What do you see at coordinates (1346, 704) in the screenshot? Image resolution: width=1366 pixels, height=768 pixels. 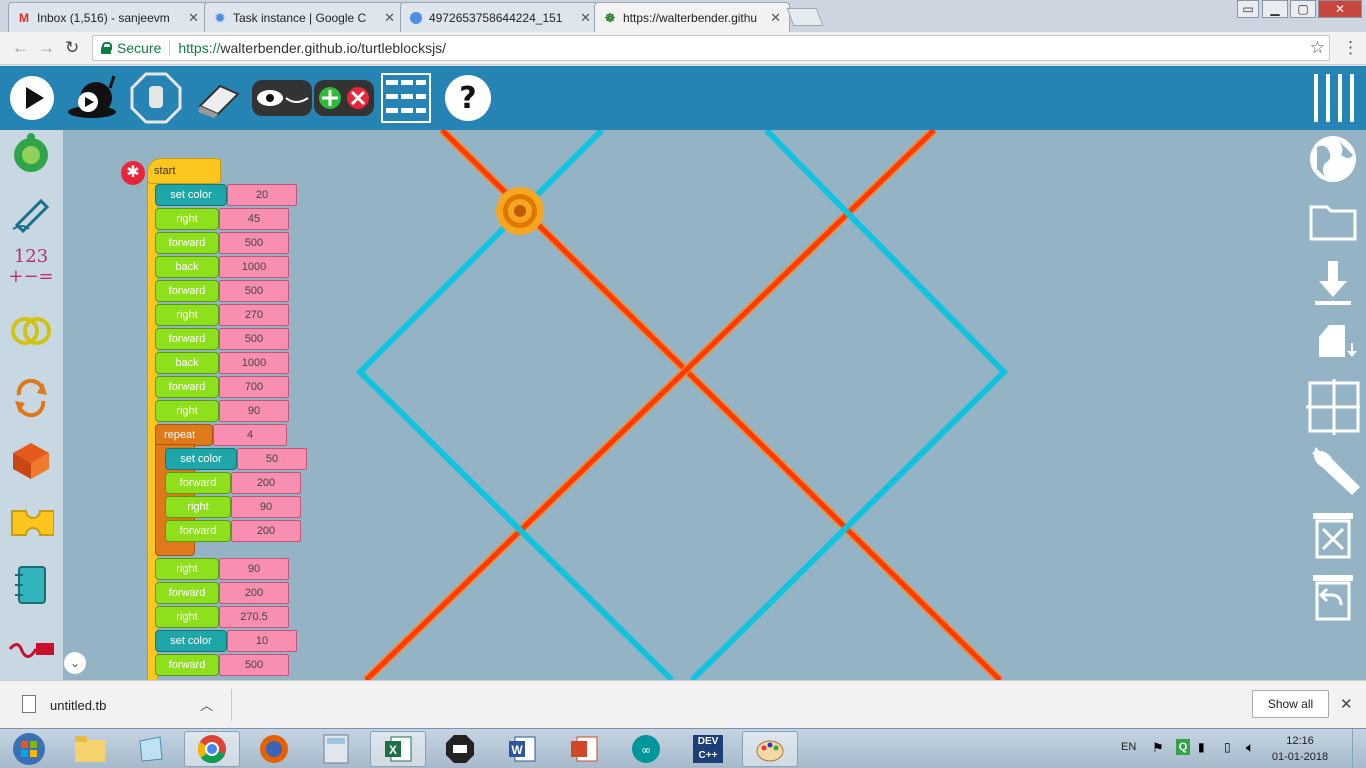 I see `close-shelf-icon: ✕` at bounding box center [1346, 704].